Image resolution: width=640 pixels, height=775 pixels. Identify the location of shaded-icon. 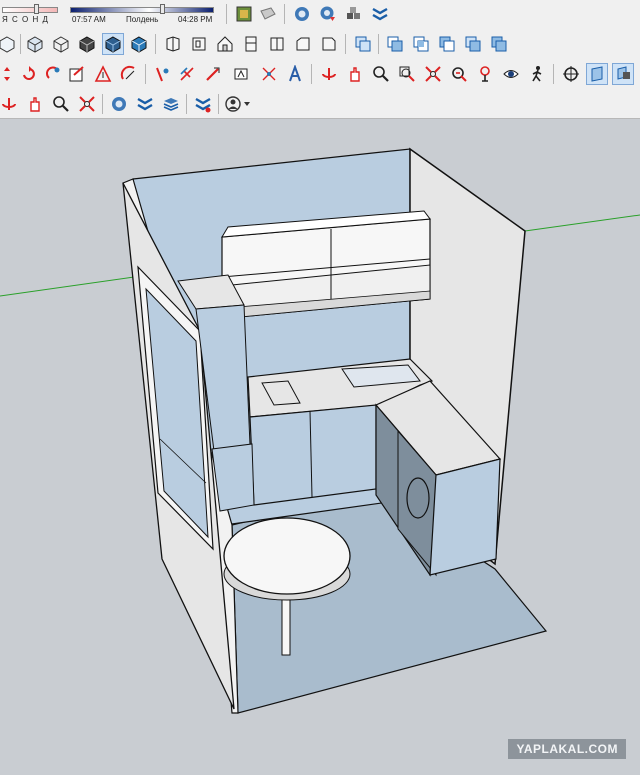
(113, 44).